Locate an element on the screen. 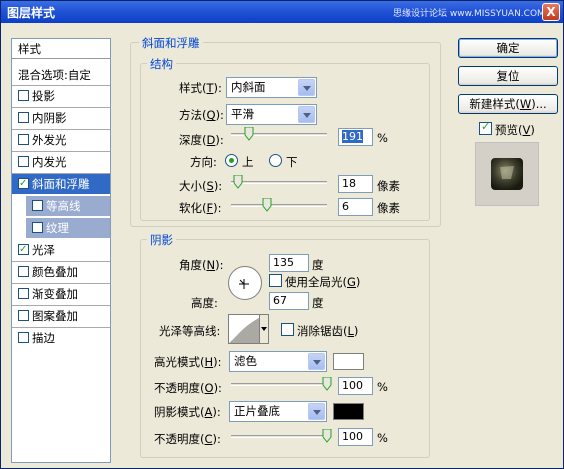  inner-glow-checkbox is located at coordinates (23, 161).